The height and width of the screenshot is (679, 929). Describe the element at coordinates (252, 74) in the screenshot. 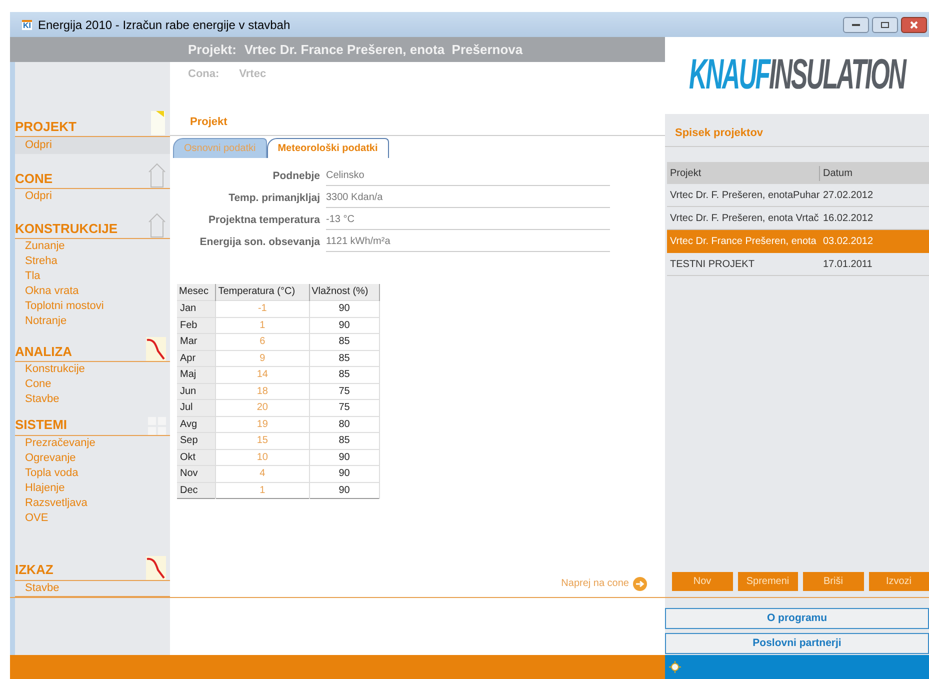

I see `zone-value: Vrtec` at that location.